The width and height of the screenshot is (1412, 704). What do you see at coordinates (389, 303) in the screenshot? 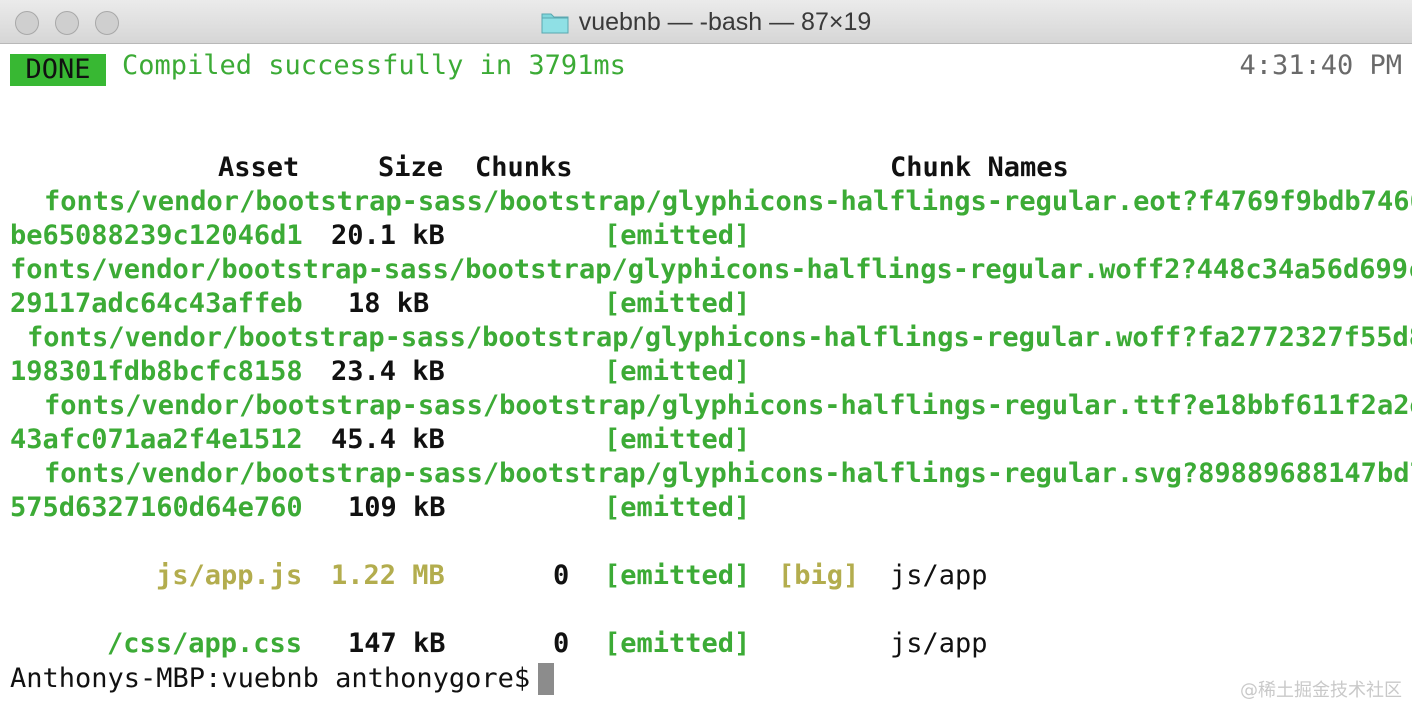
I see `asset-size: 18 kB` at bounding box center [389, 303].